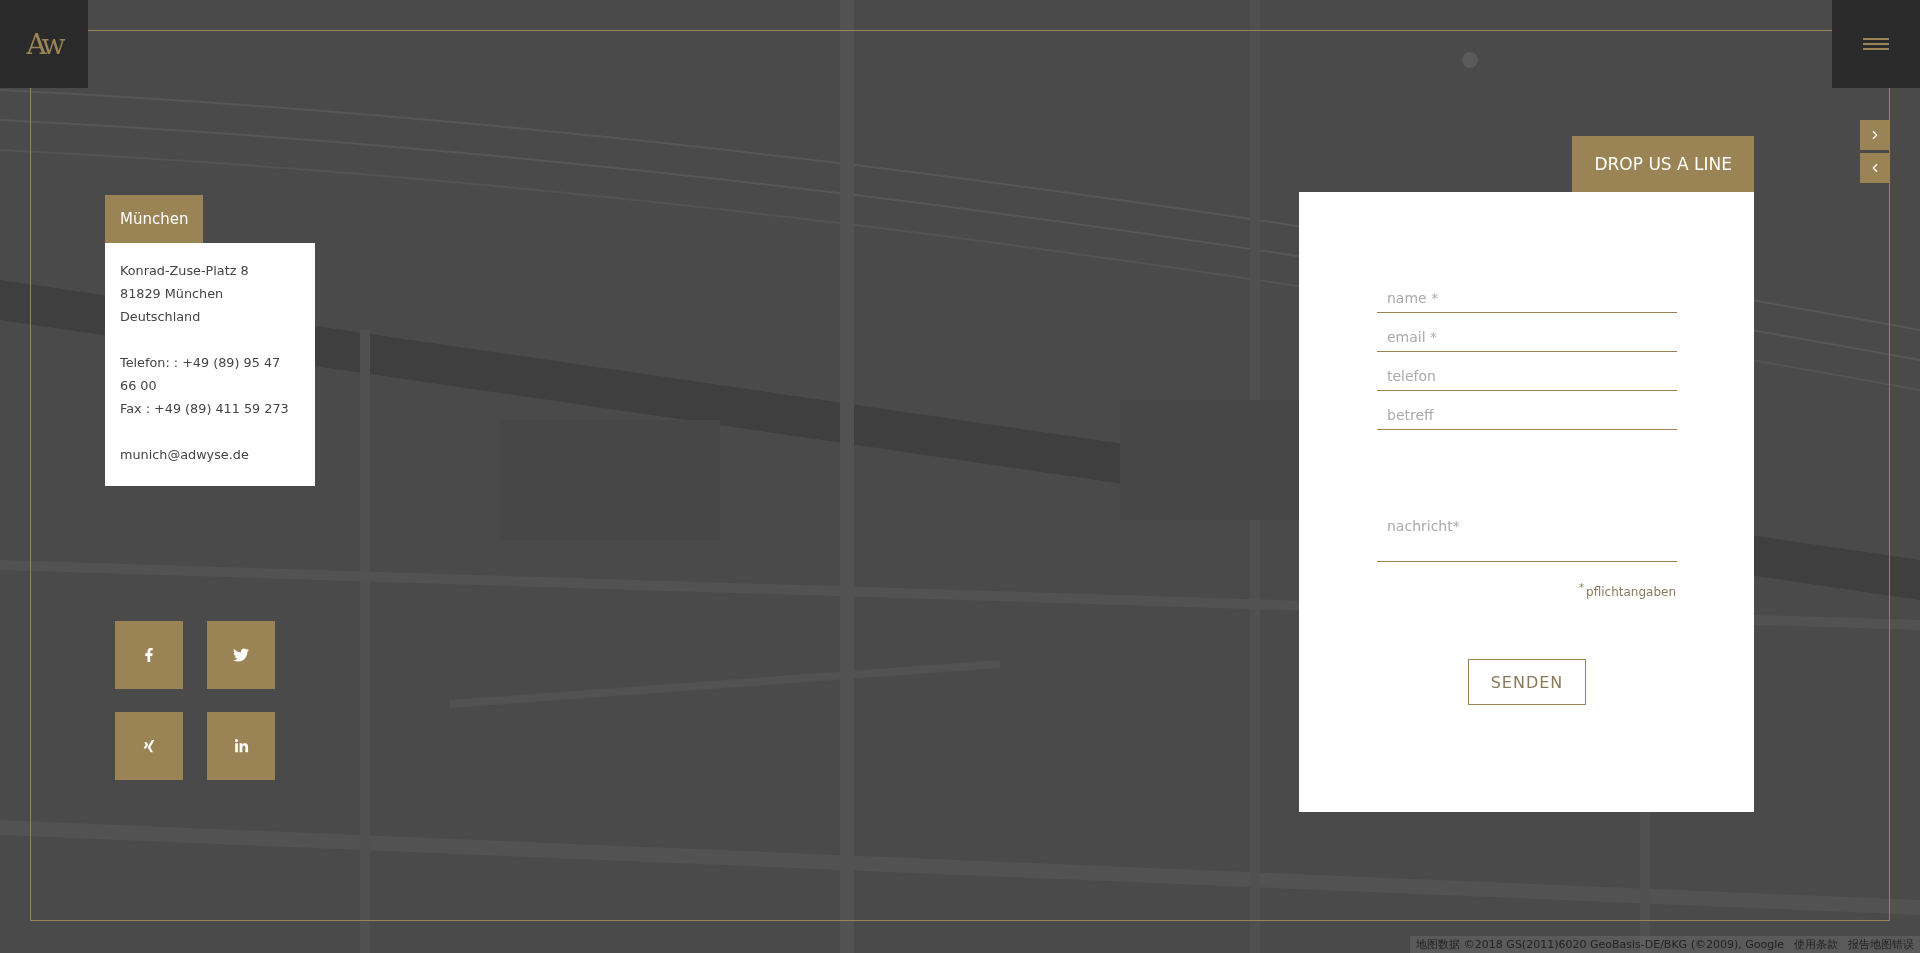 Image resolution: width=1920 pixels, height=953 pixels. I want to click on input-field: betreff, so click(1527, 415).